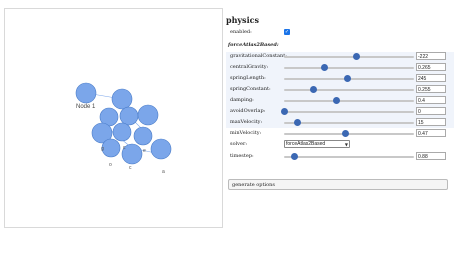 The image size is (474, 267). What do you see at coordinates (110, 165) in the screenshot?
I see `edge-label: o` at bounding box center [110, 165].